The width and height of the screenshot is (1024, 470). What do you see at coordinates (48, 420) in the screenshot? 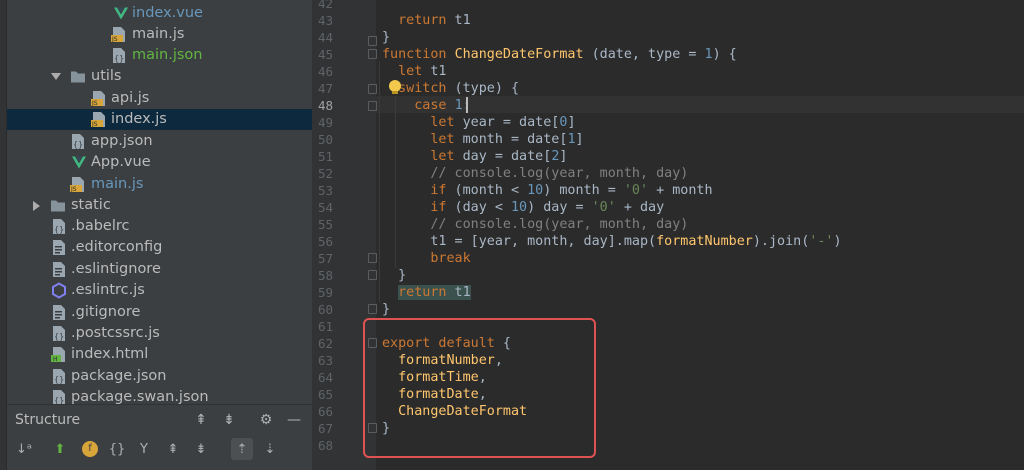
I see `structure-title: Structure` at bounding box center [48, 420].